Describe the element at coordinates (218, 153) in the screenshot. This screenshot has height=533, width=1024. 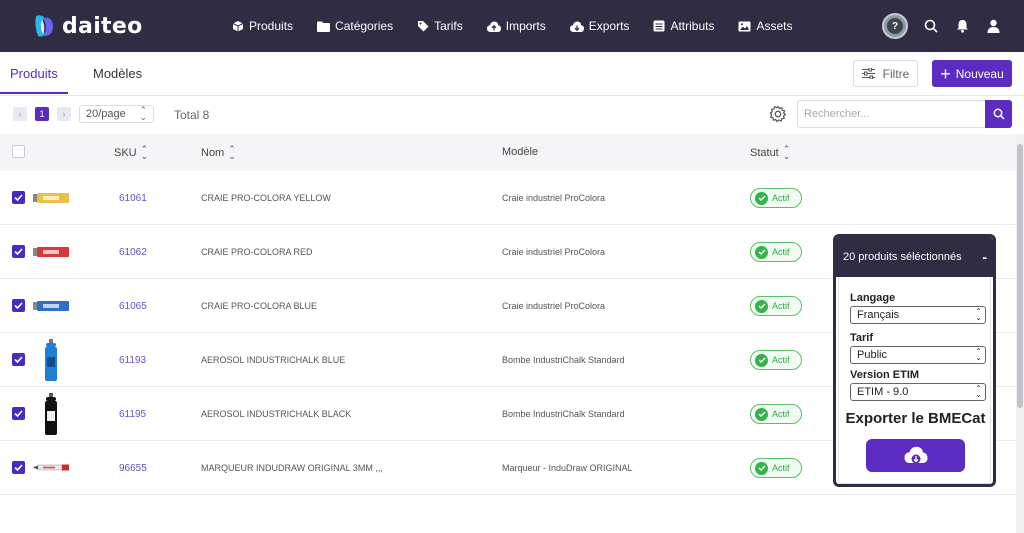
I see `column-nom: Nom ⌃ ⌄` at that location.